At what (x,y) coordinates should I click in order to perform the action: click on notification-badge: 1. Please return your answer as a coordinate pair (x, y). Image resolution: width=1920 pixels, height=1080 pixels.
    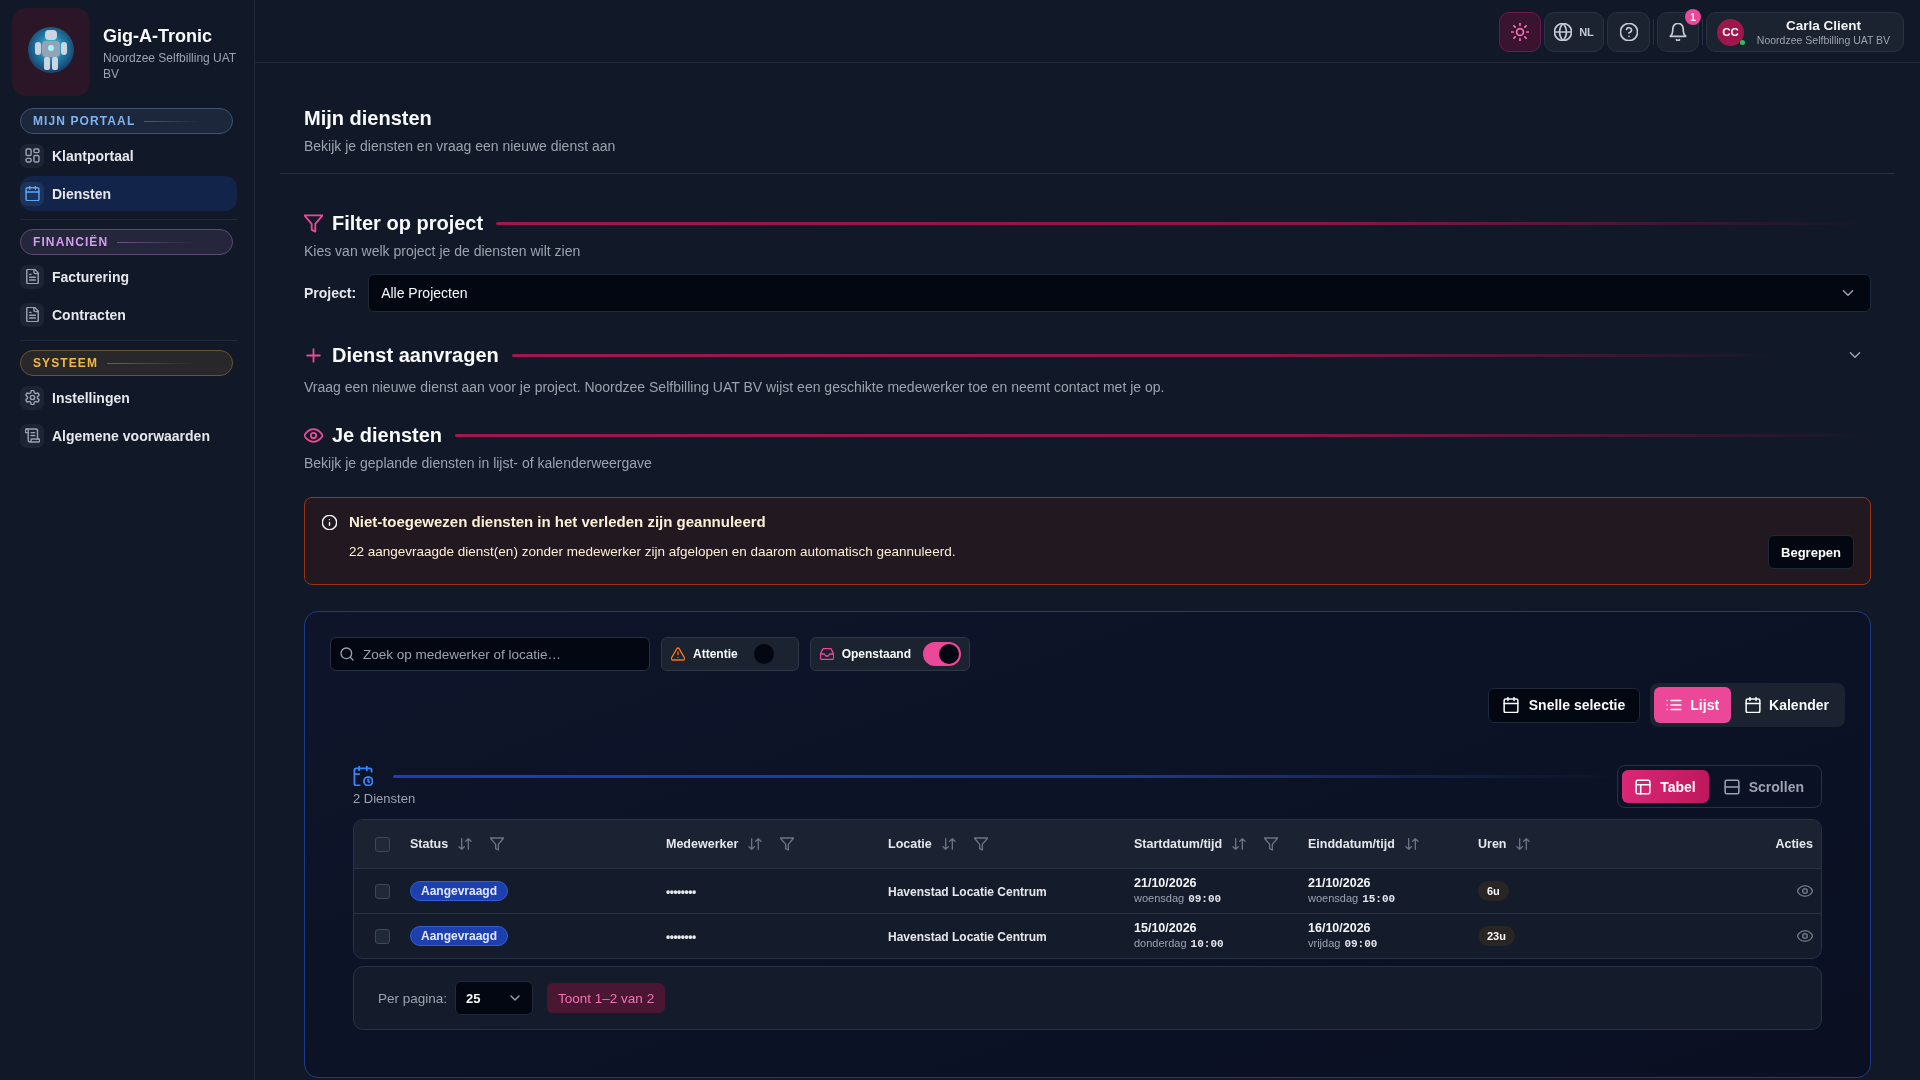
    Looking at the image, I should click on (1693, 17).